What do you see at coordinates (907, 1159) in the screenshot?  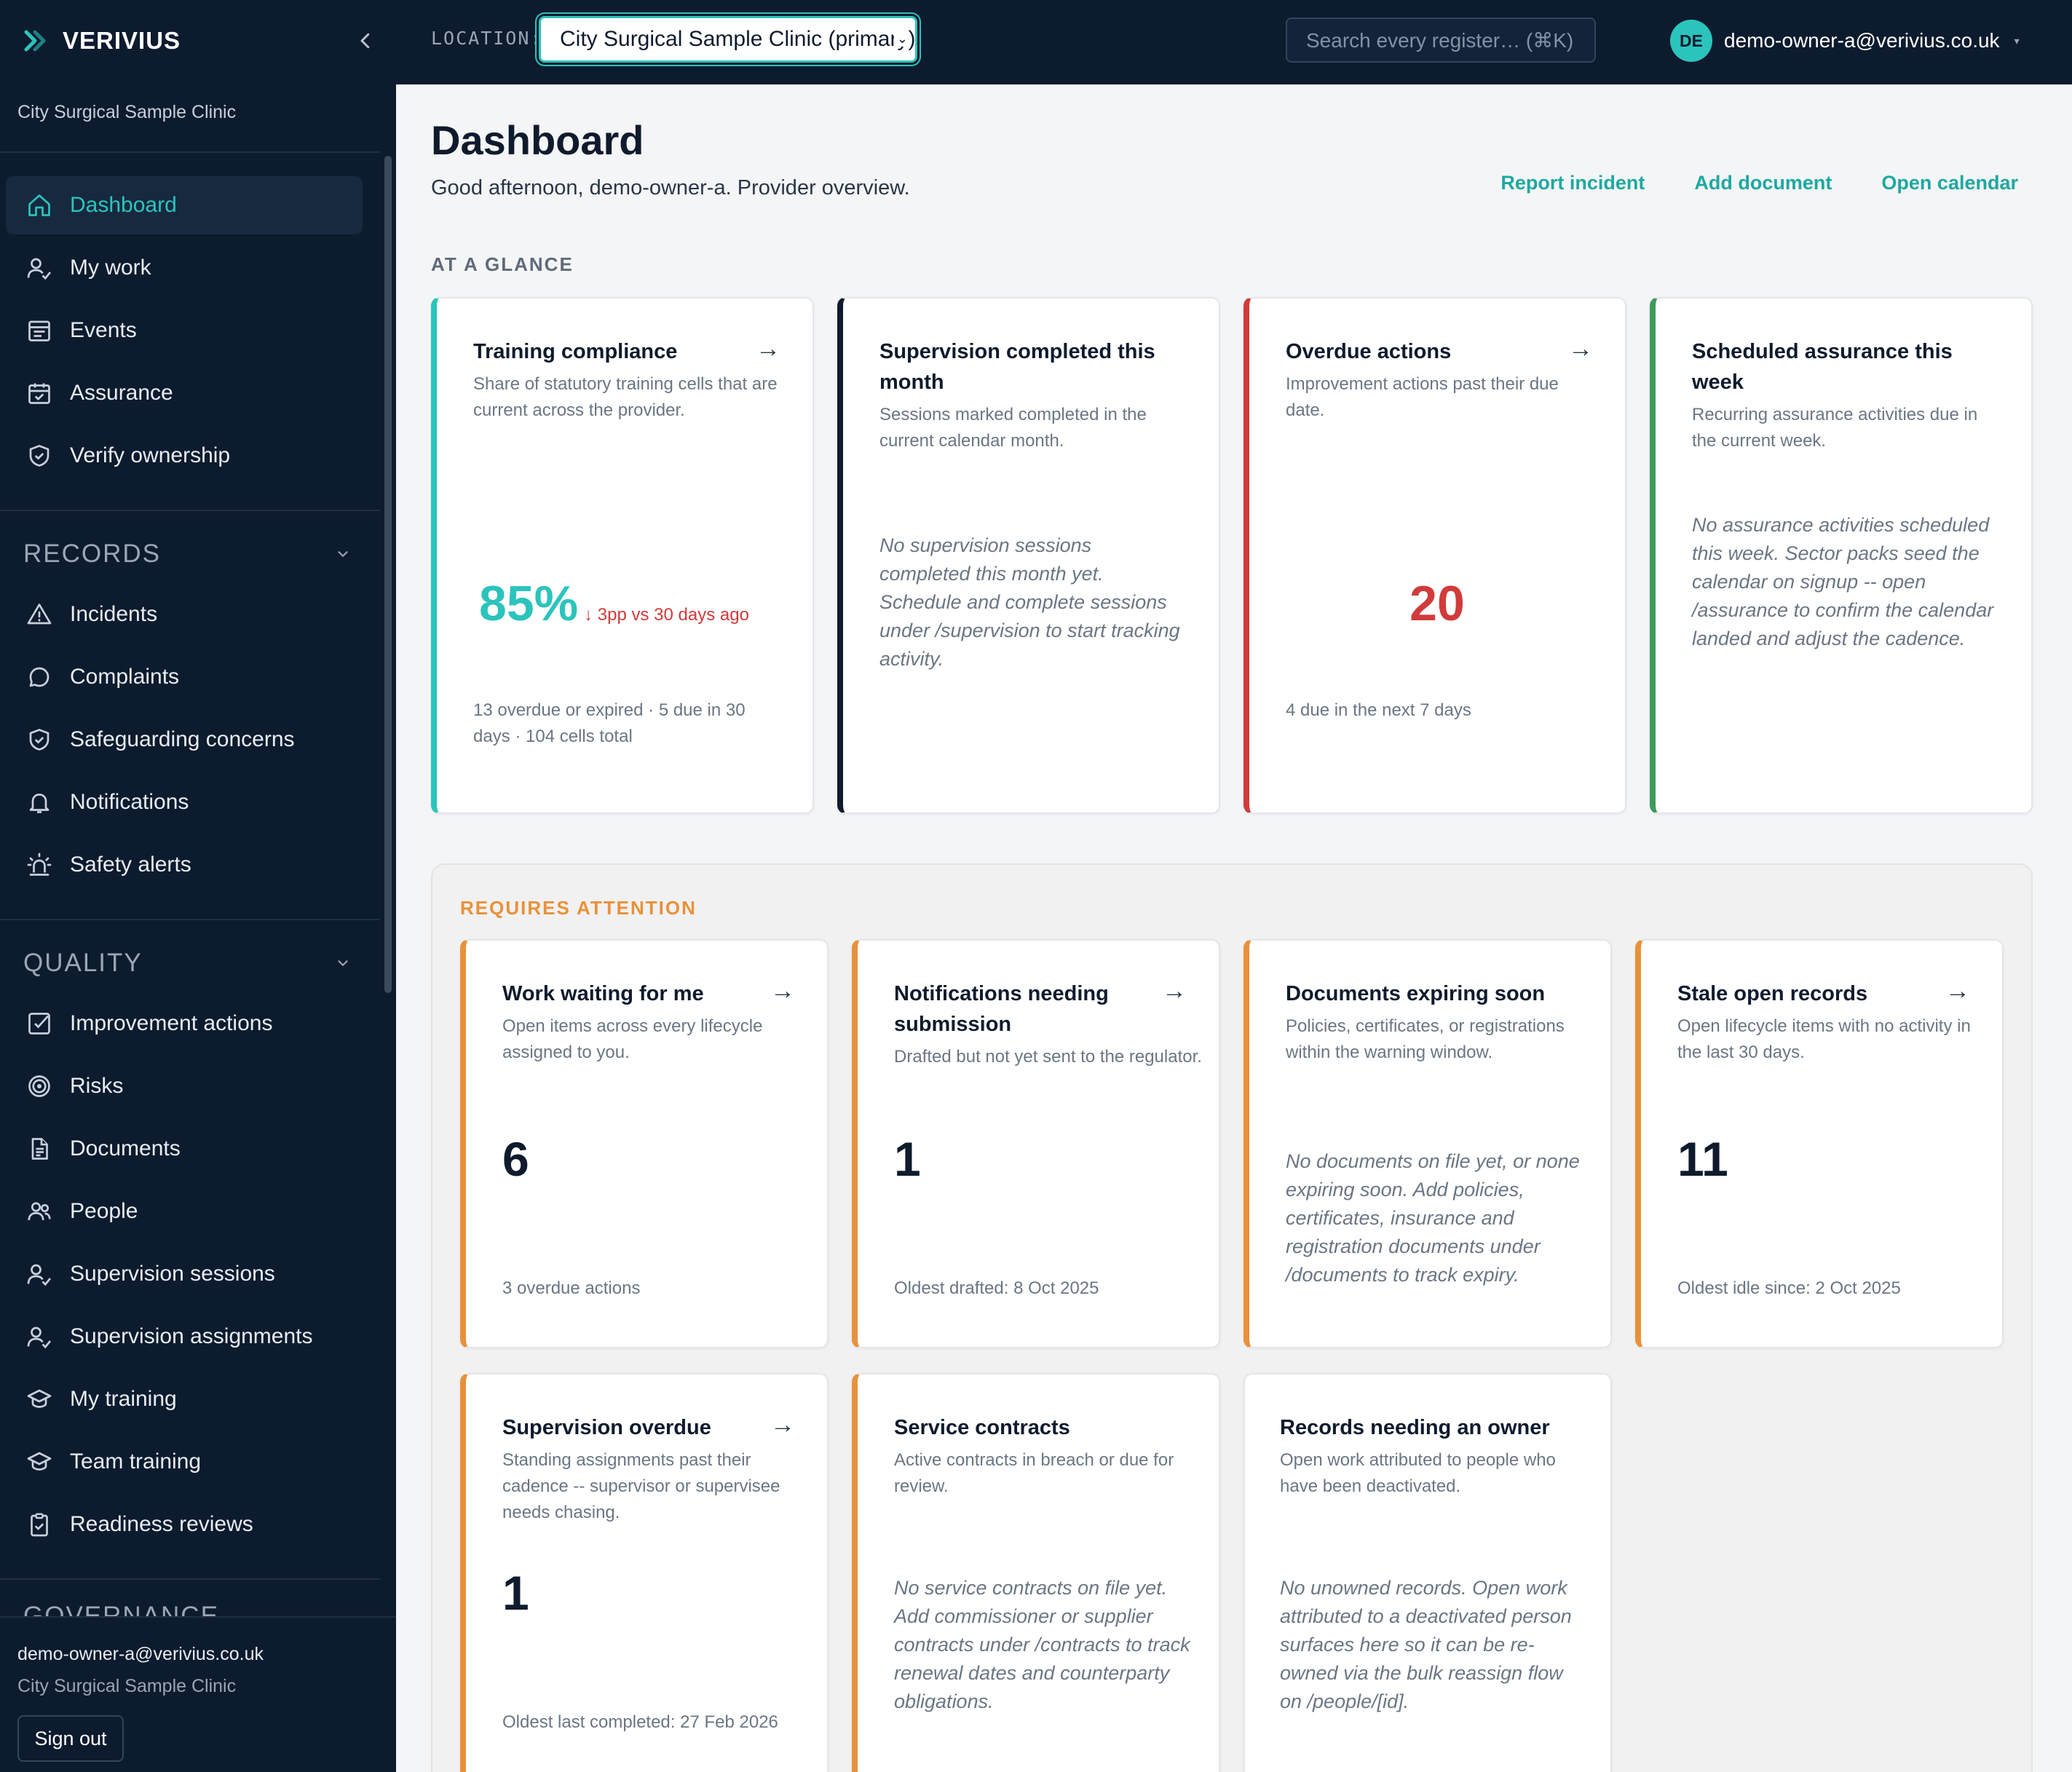 I see `notifications-count: 1` at bounding box center [907, 1159].